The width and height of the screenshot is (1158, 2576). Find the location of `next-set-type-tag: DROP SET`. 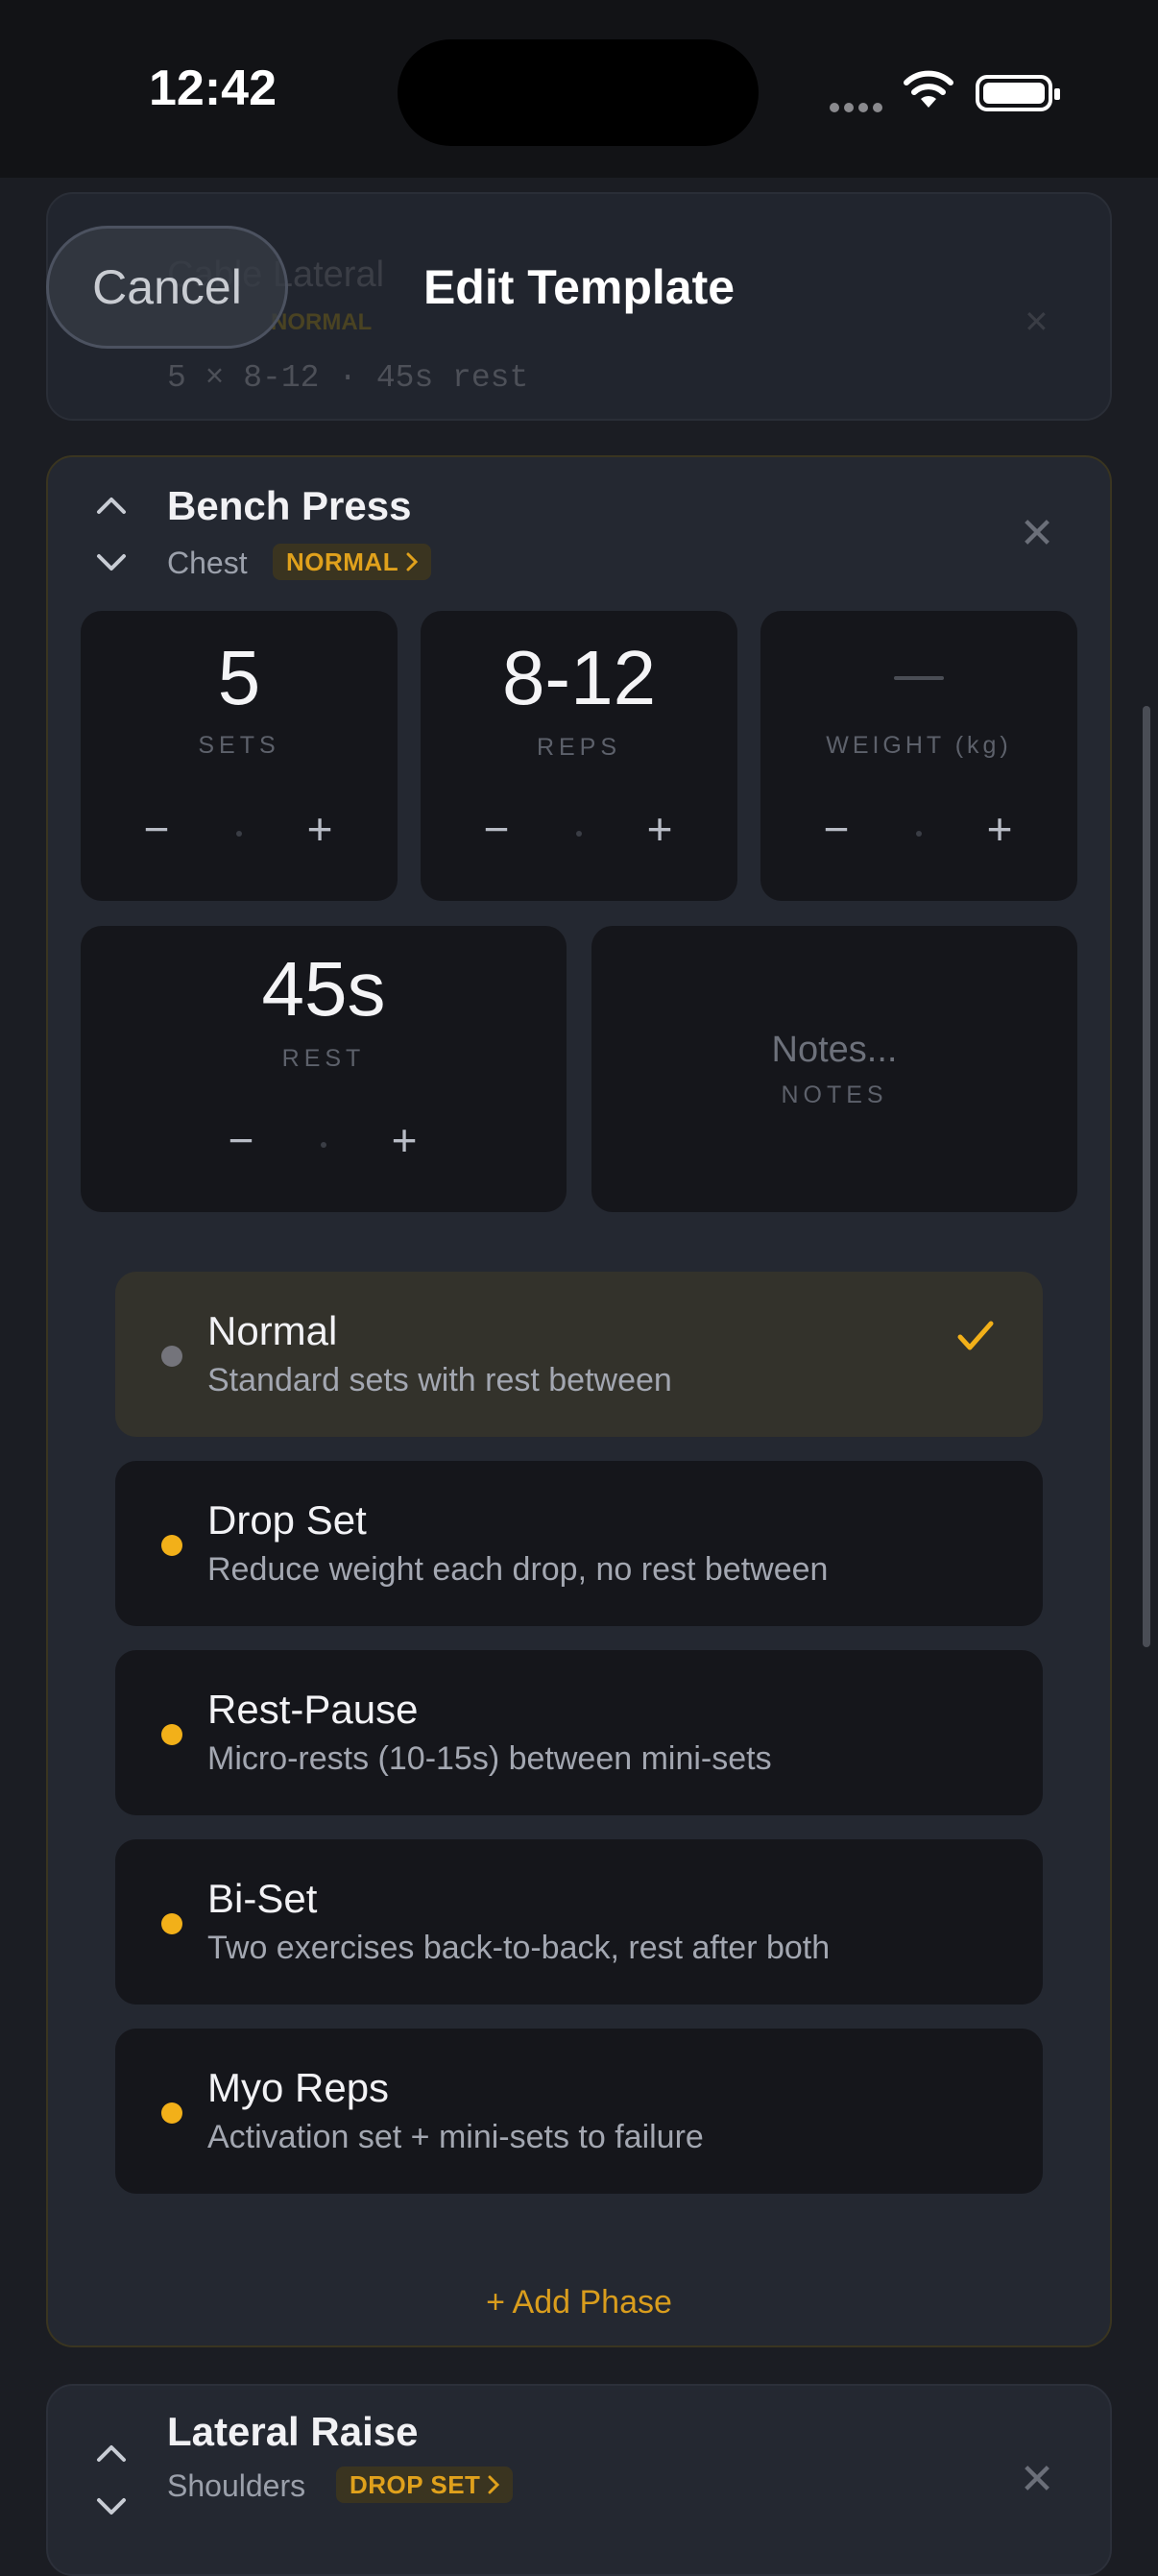

next-set-type-tag: DROP SET is located at coordinates (425, 2485).